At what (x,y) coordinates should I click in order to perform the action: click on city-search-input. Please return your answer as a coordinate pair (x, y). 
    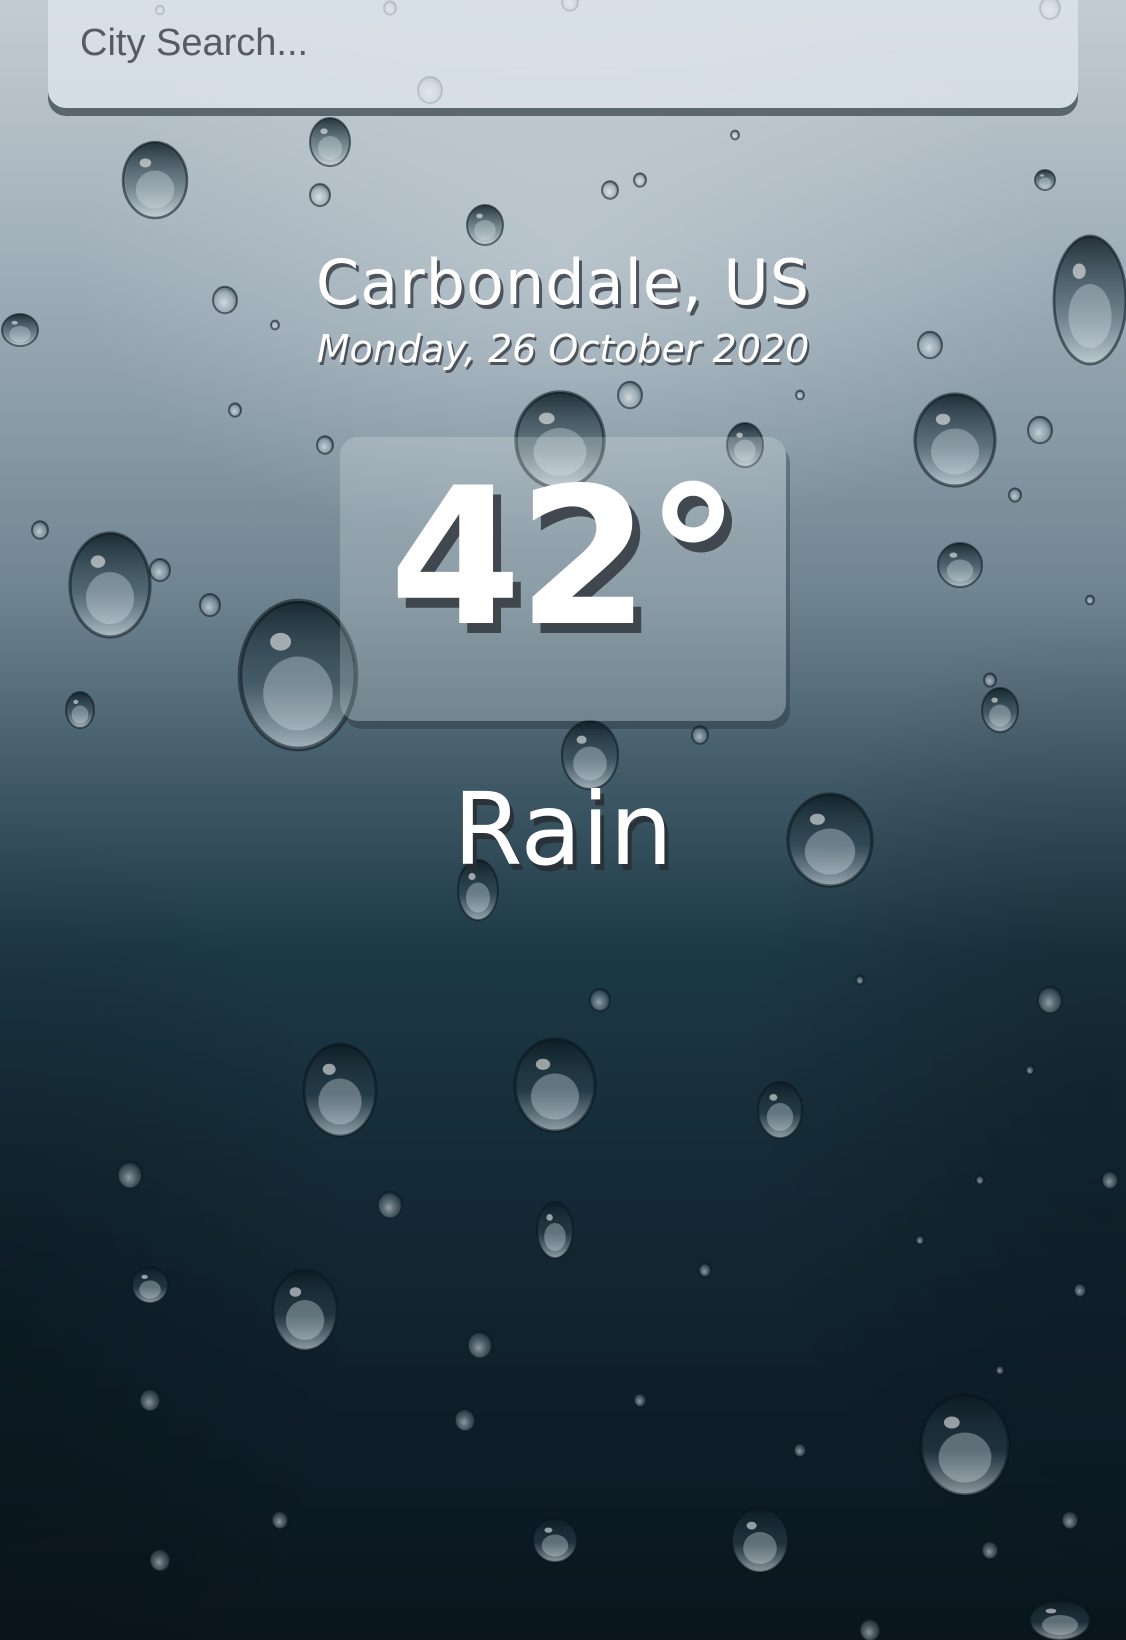
    Looking at the image, I should click on (560, 43).